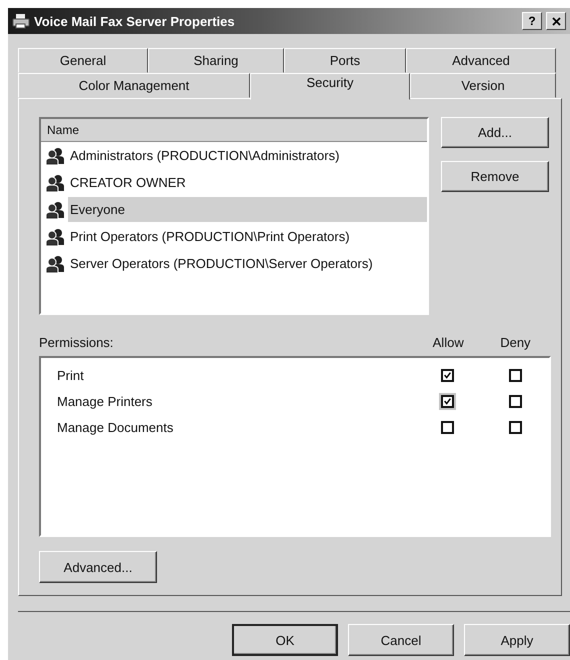  Describe the element at coordinates (401, 640) in the screenshot. I see `dialog-button: Cancel` at that location.